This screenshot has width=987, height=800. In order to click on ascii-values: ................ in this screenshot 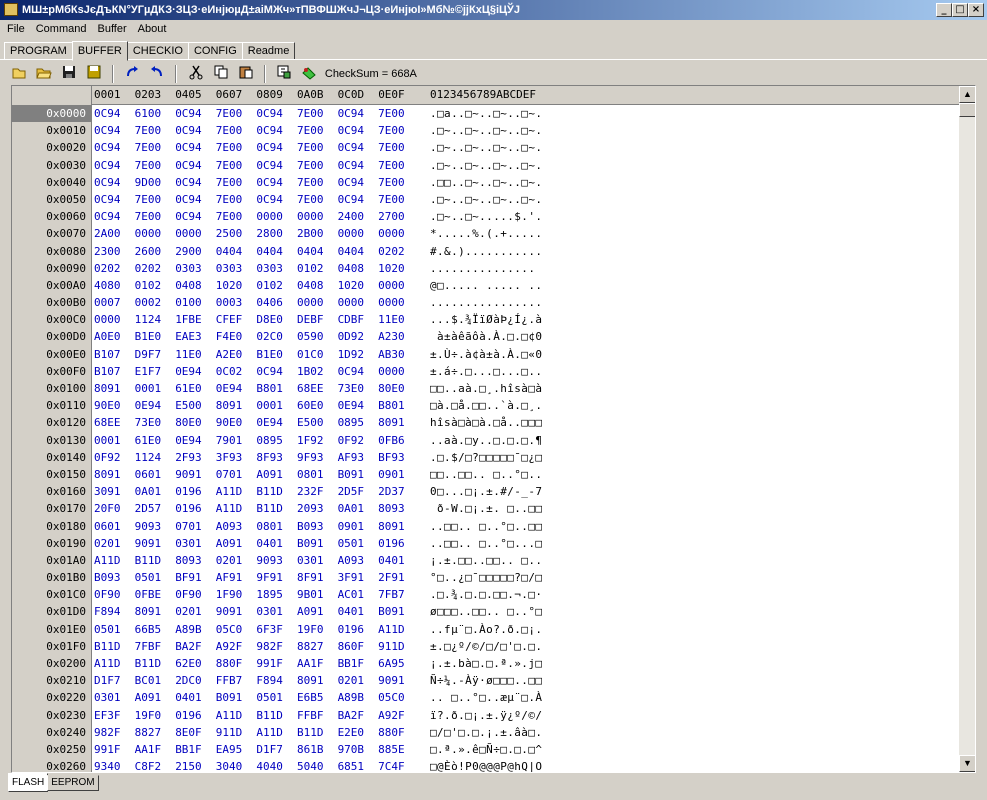, I will do `click(486, 302)`.